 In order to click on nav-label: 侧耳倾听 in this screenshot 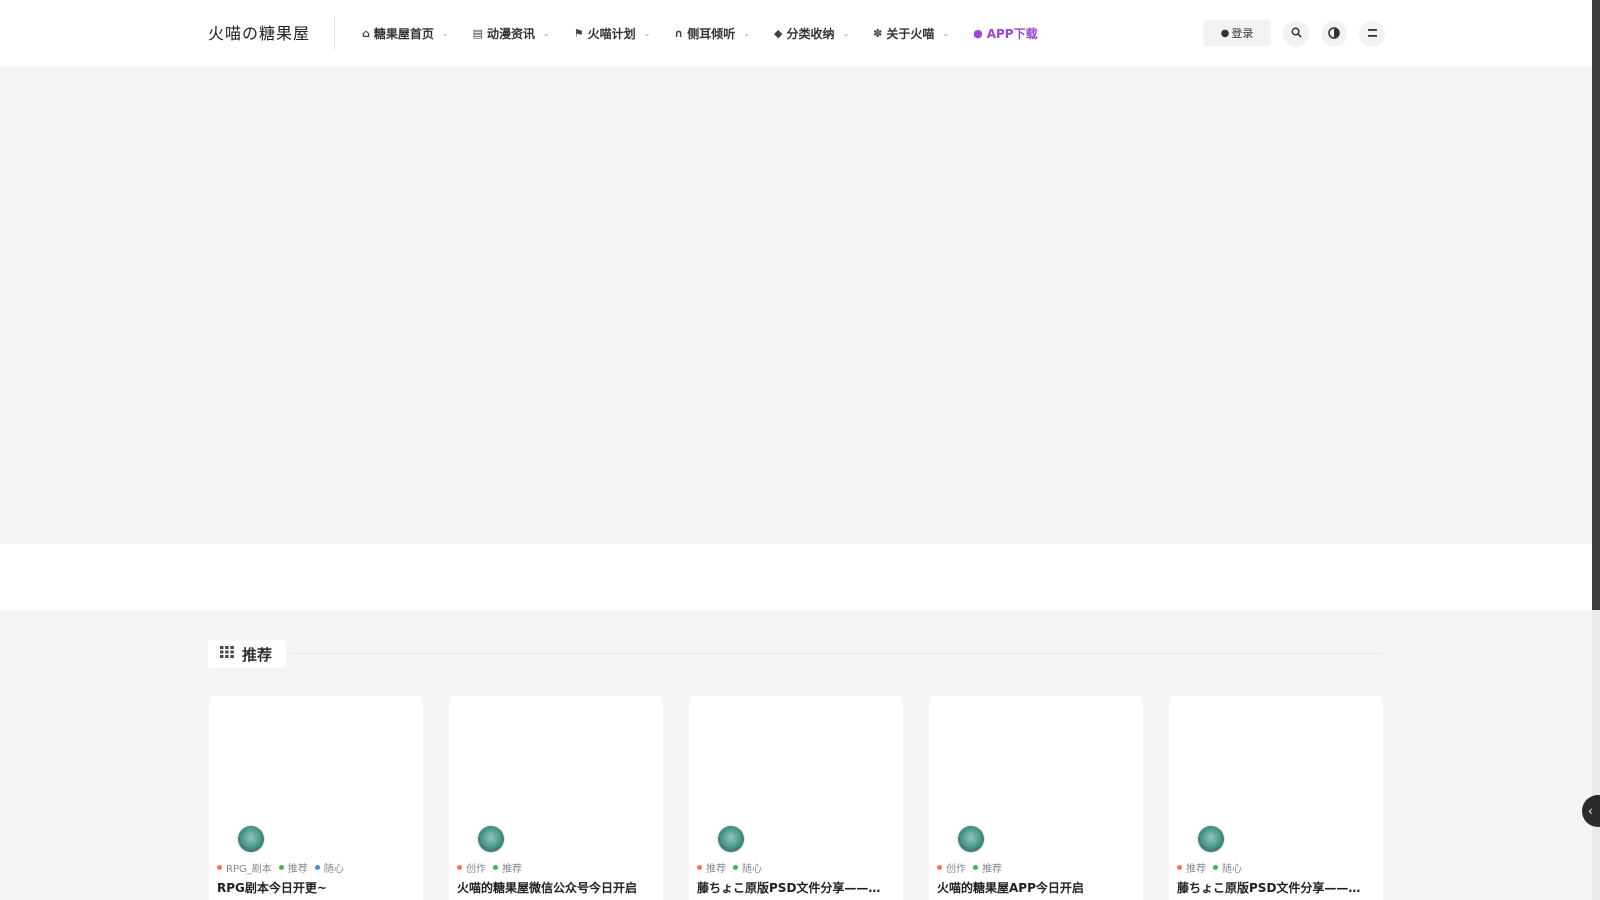, I will do `click(711, 33)`.